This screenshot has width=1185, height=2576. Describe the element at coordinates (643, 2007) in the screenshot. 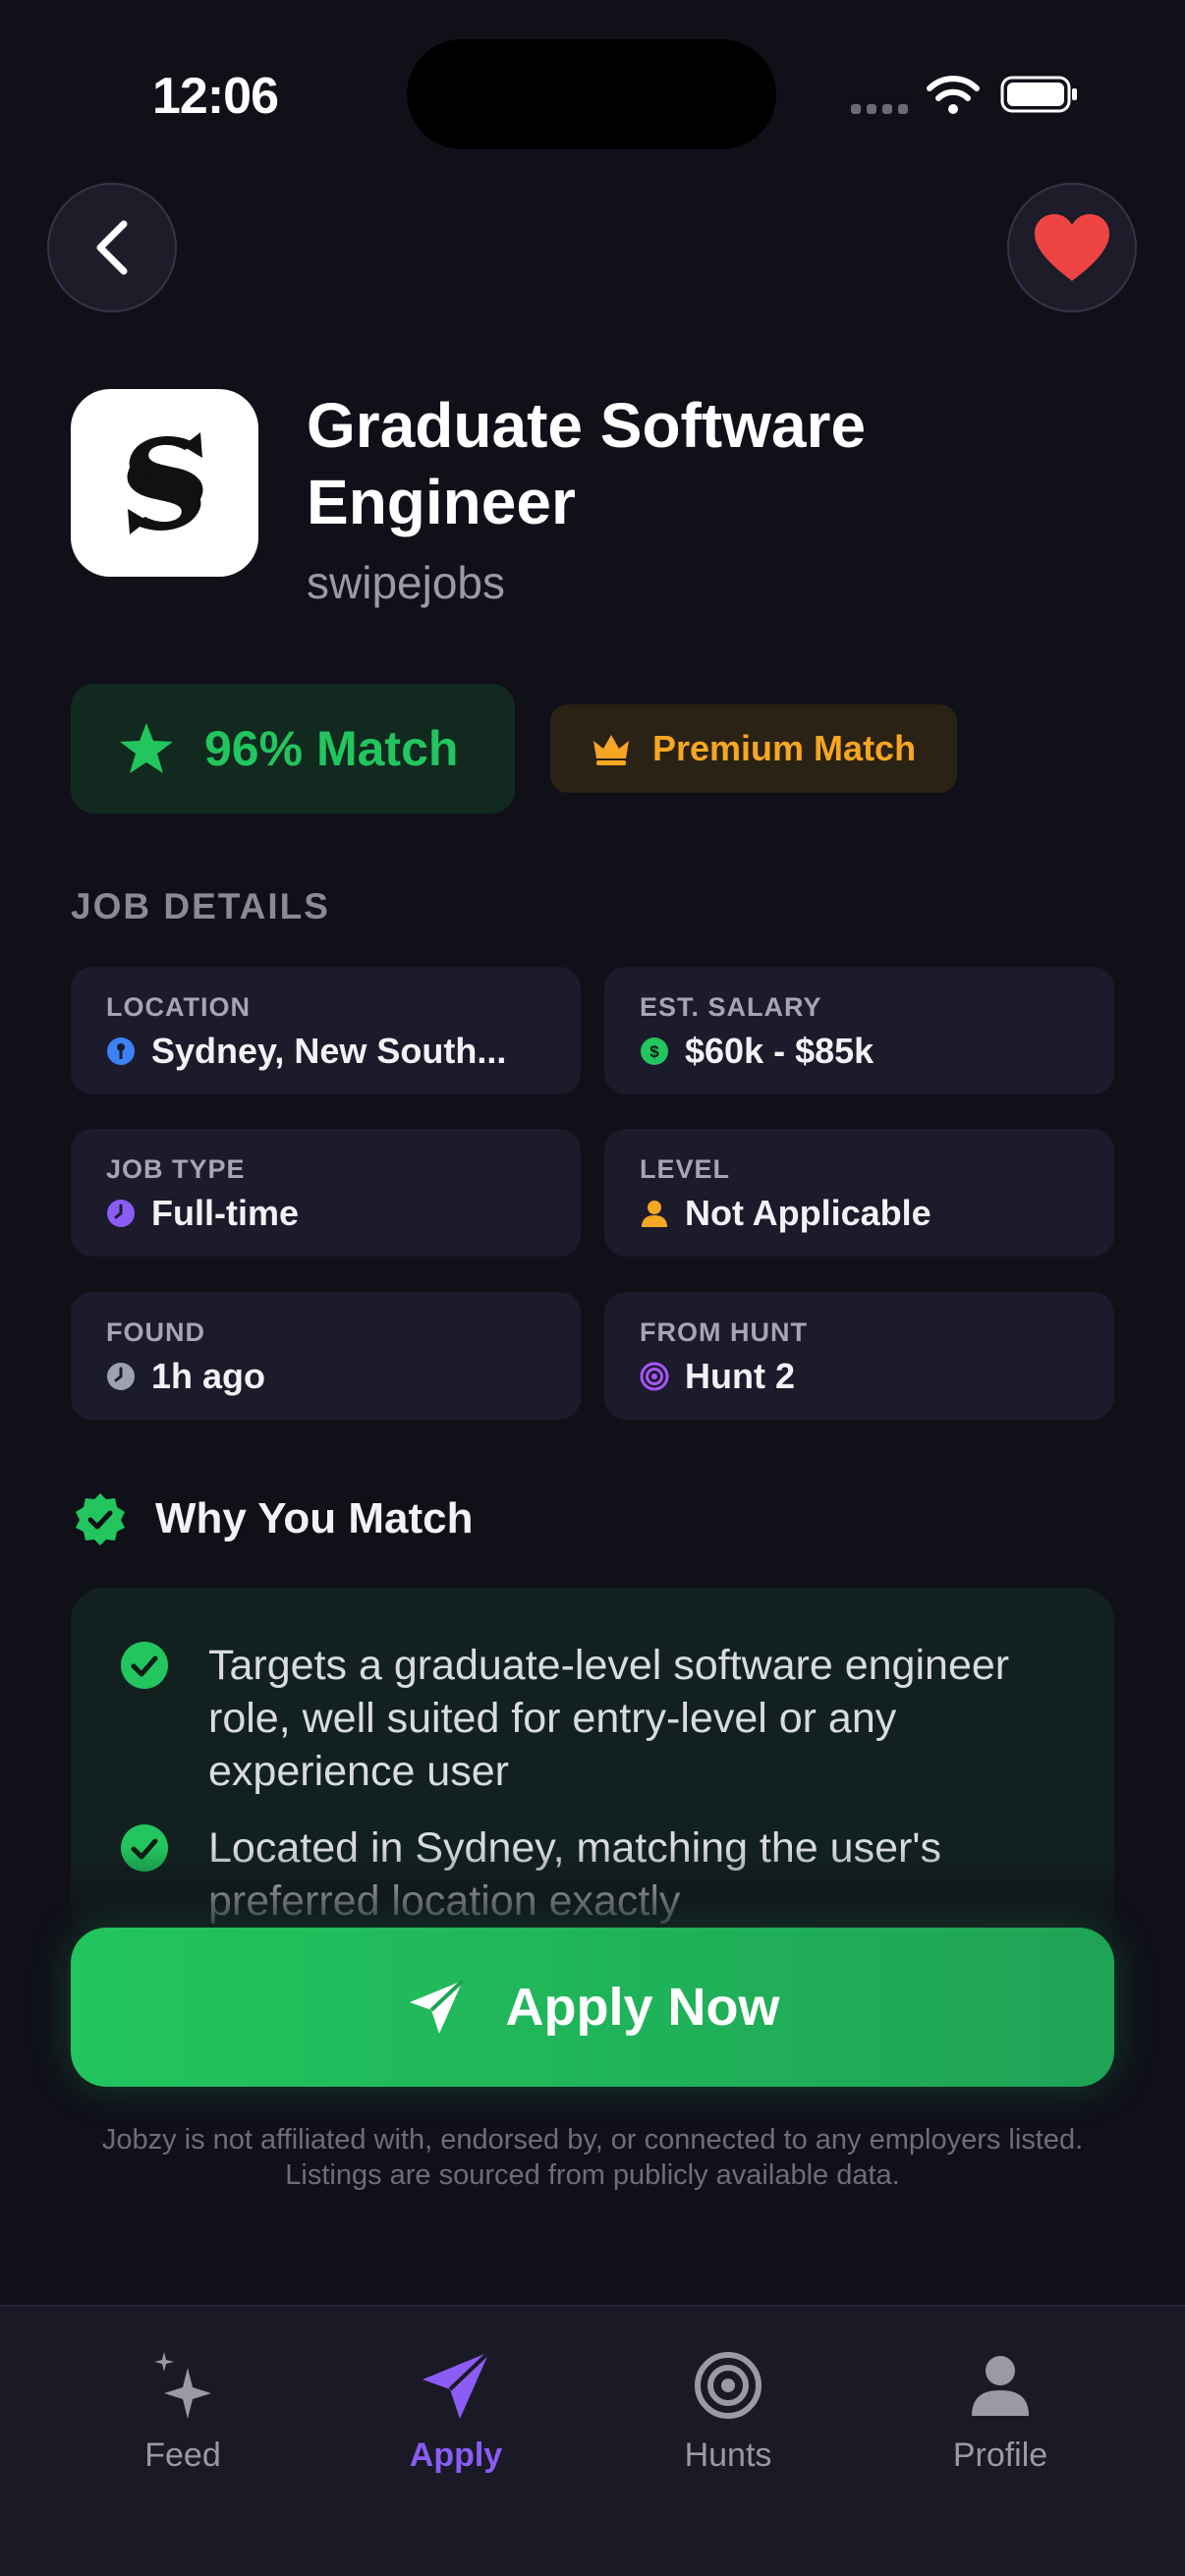

I see `apply-now-label: Apply Now` at that location.